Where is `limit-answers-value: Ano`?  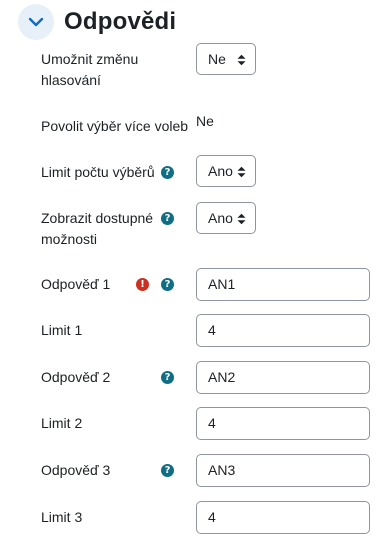 limit-answers-value: Ano is located at coordinates (220, 171).